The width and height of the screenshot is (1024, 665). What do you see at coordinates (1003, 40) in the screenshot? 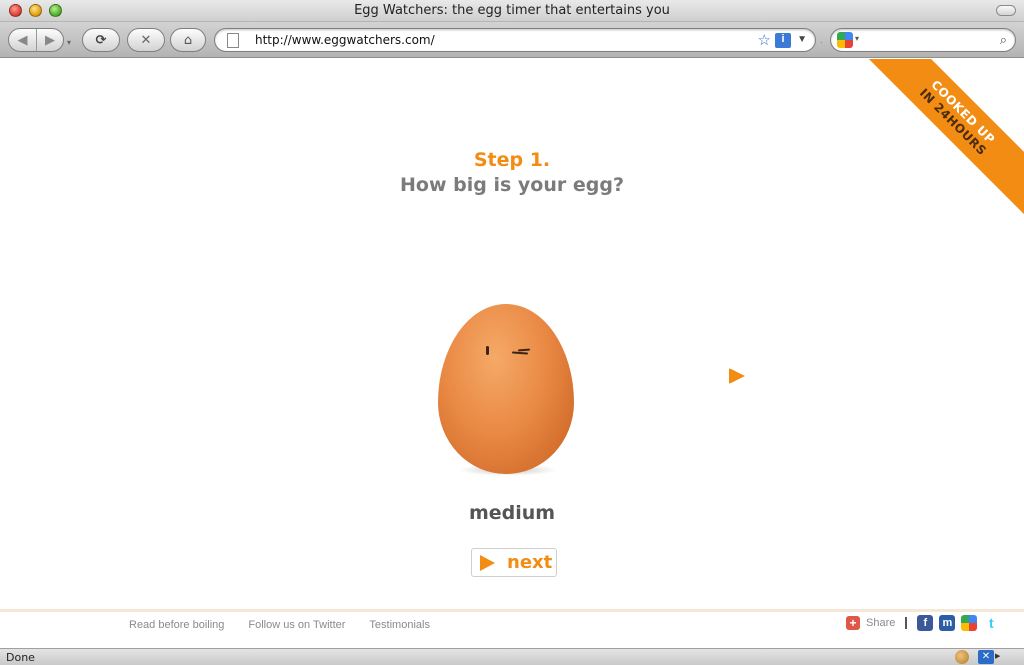
I see `search-icon: ⌕` at bounding box center [1003, 40].